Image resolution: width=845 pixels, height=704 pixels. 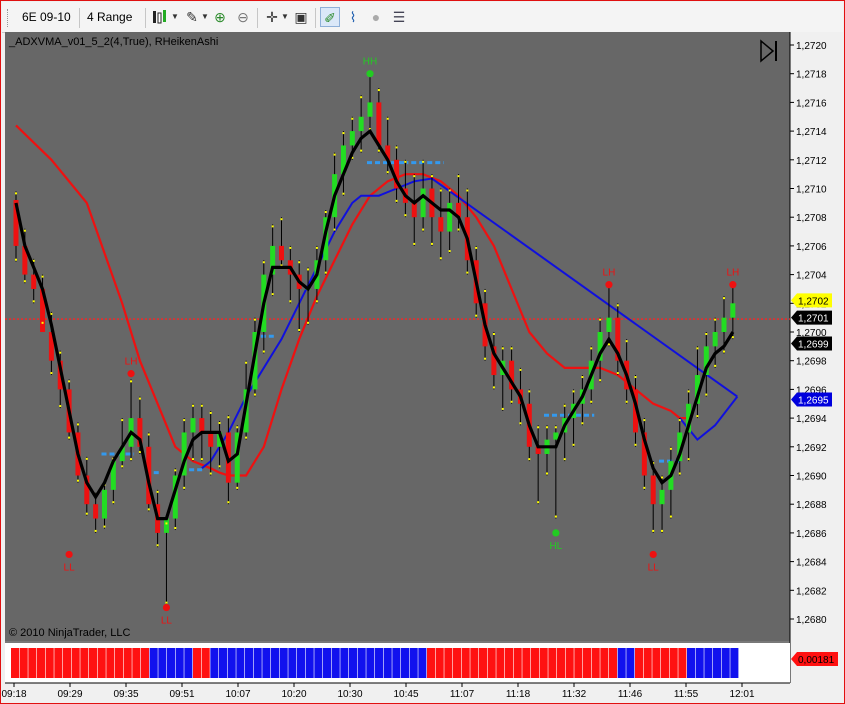 What do you see at coordinates (811, 591) in the screenshot?
I see `price-tick-label: 1,2682` at bounding box center [811, 591].